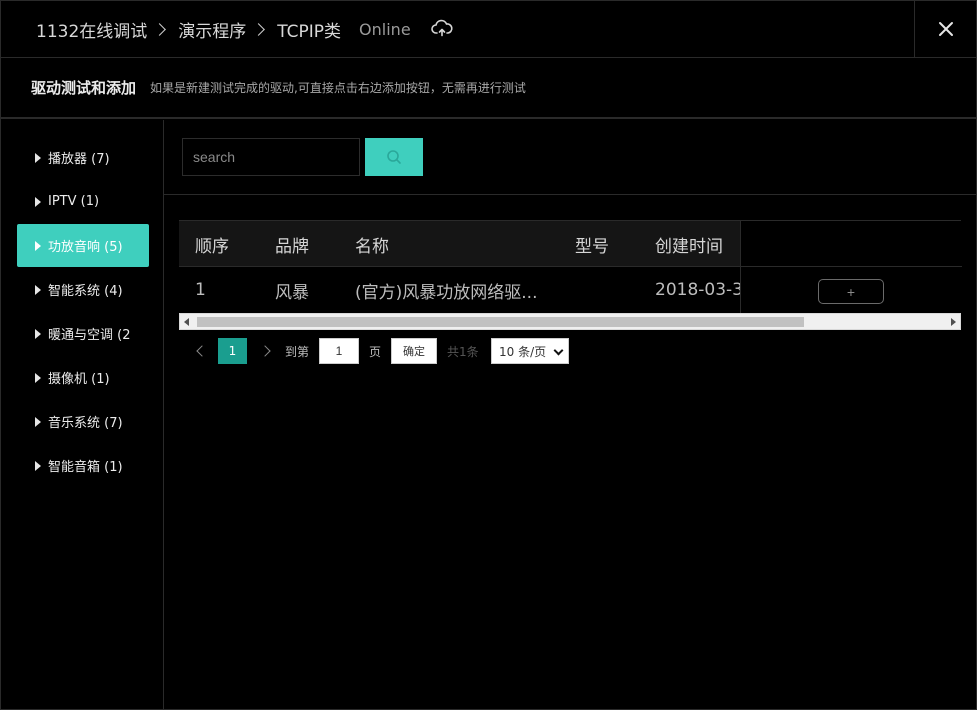  Describe the element at coordinates (592, 246) in the screenshot. I see `column-header-model: 型号` at that location.